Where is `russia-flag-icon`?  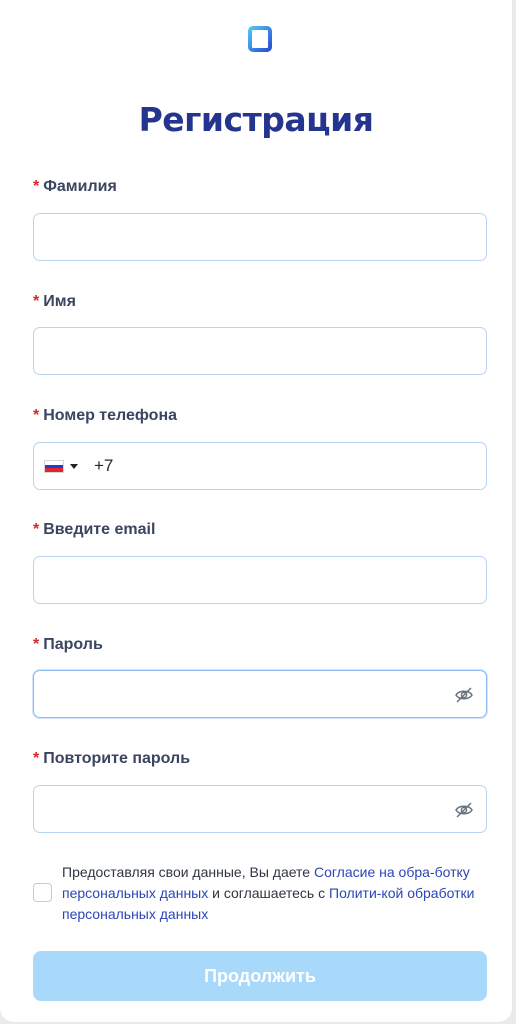 russia-flag-icon is located at coordinates (54, 466).